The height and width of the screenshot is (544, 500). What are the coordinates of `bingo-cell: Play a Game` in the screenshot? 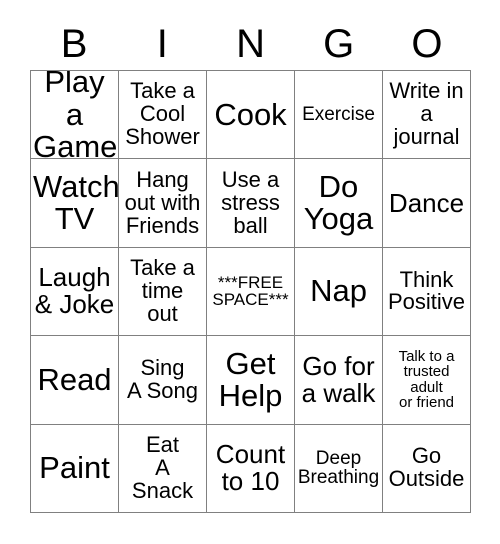 It's located at (75, 115).